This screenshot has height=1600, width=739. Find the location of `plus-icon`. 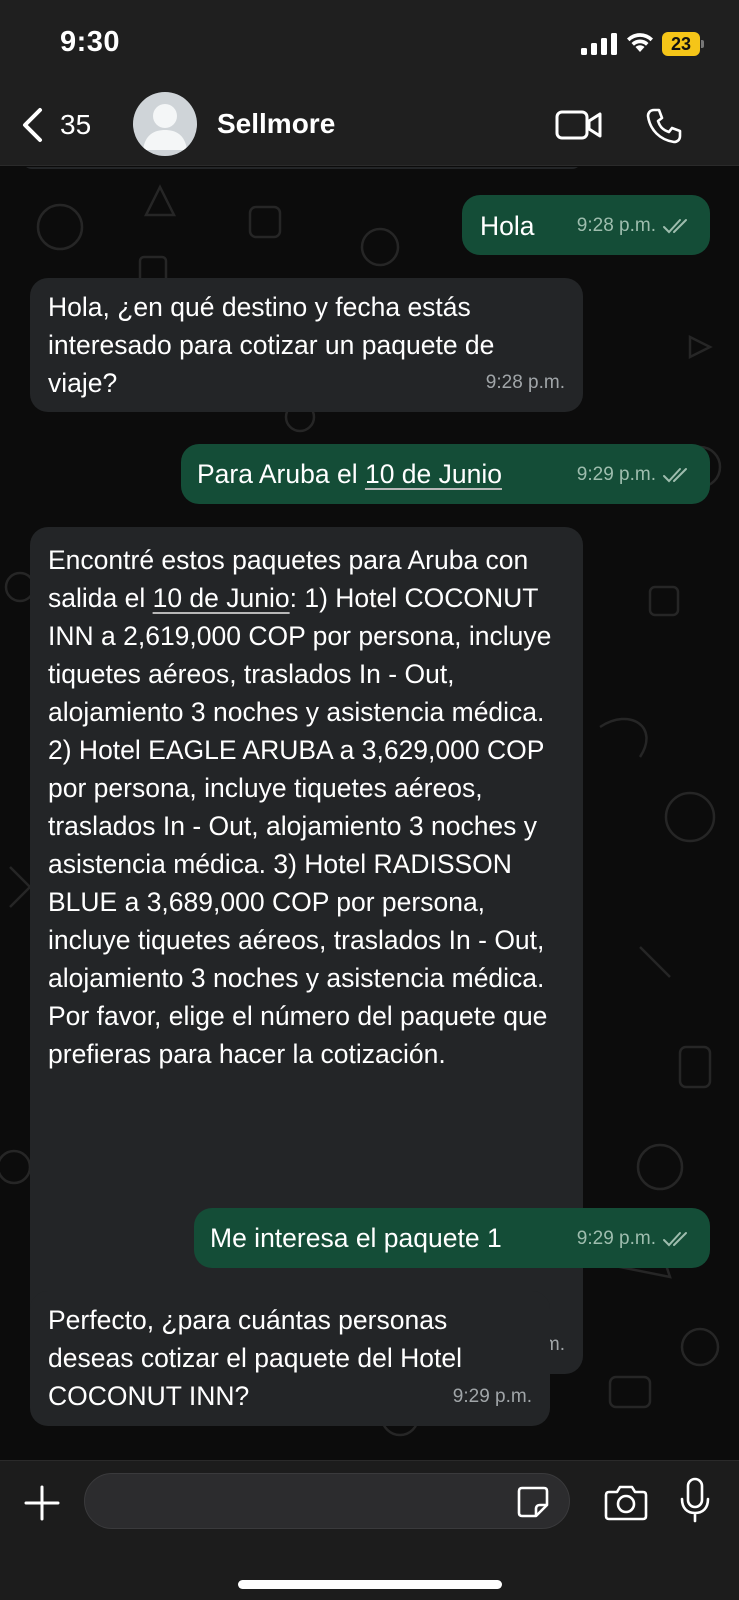

plus-icon is located at coordinates (42, 1503).